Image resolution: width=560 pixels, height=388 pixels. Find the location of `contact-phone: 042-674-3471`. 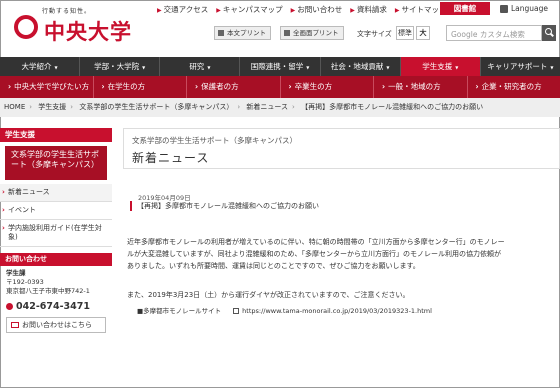

contact-phone: 042-674-3471 is located at coordinates (56, 307).